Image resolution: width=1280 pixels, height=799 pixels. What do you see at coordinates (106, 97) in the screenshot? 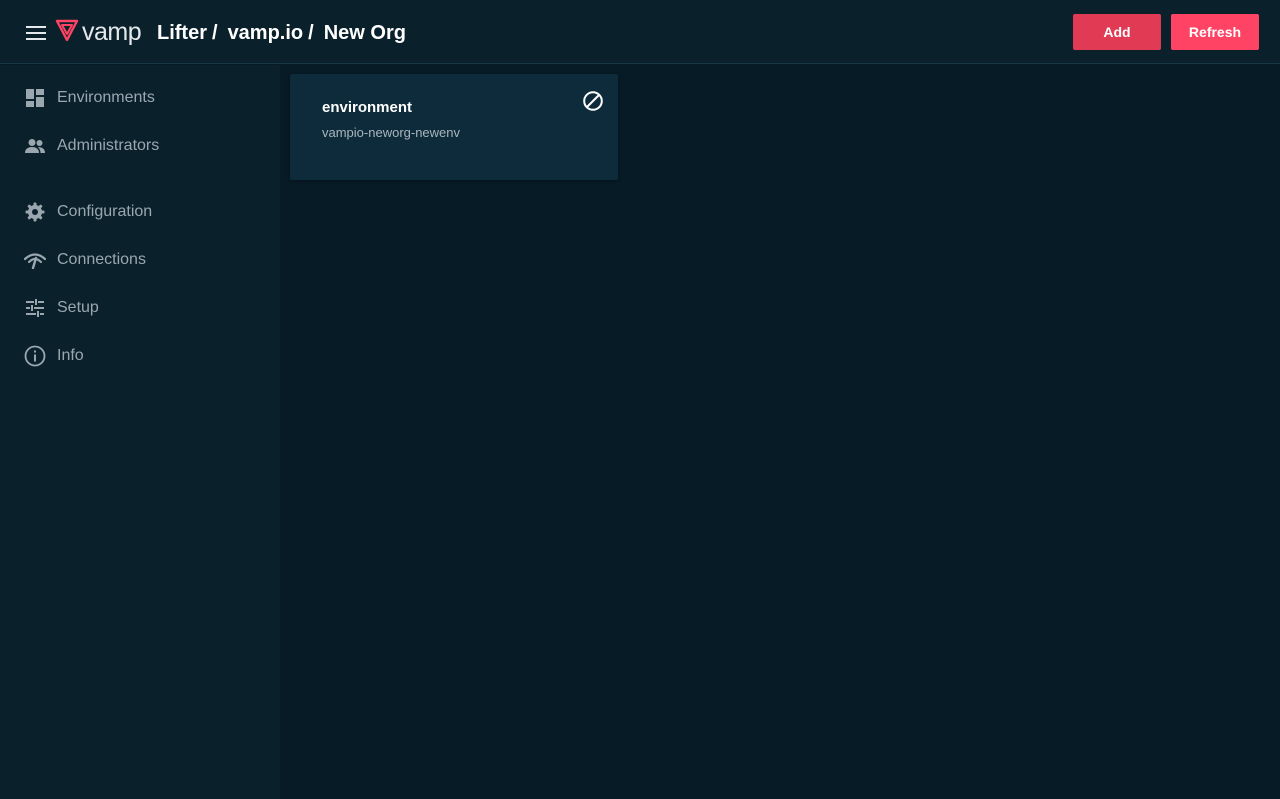
I see `sidebar-item-label: Environments` at bounding box center [106, 97].